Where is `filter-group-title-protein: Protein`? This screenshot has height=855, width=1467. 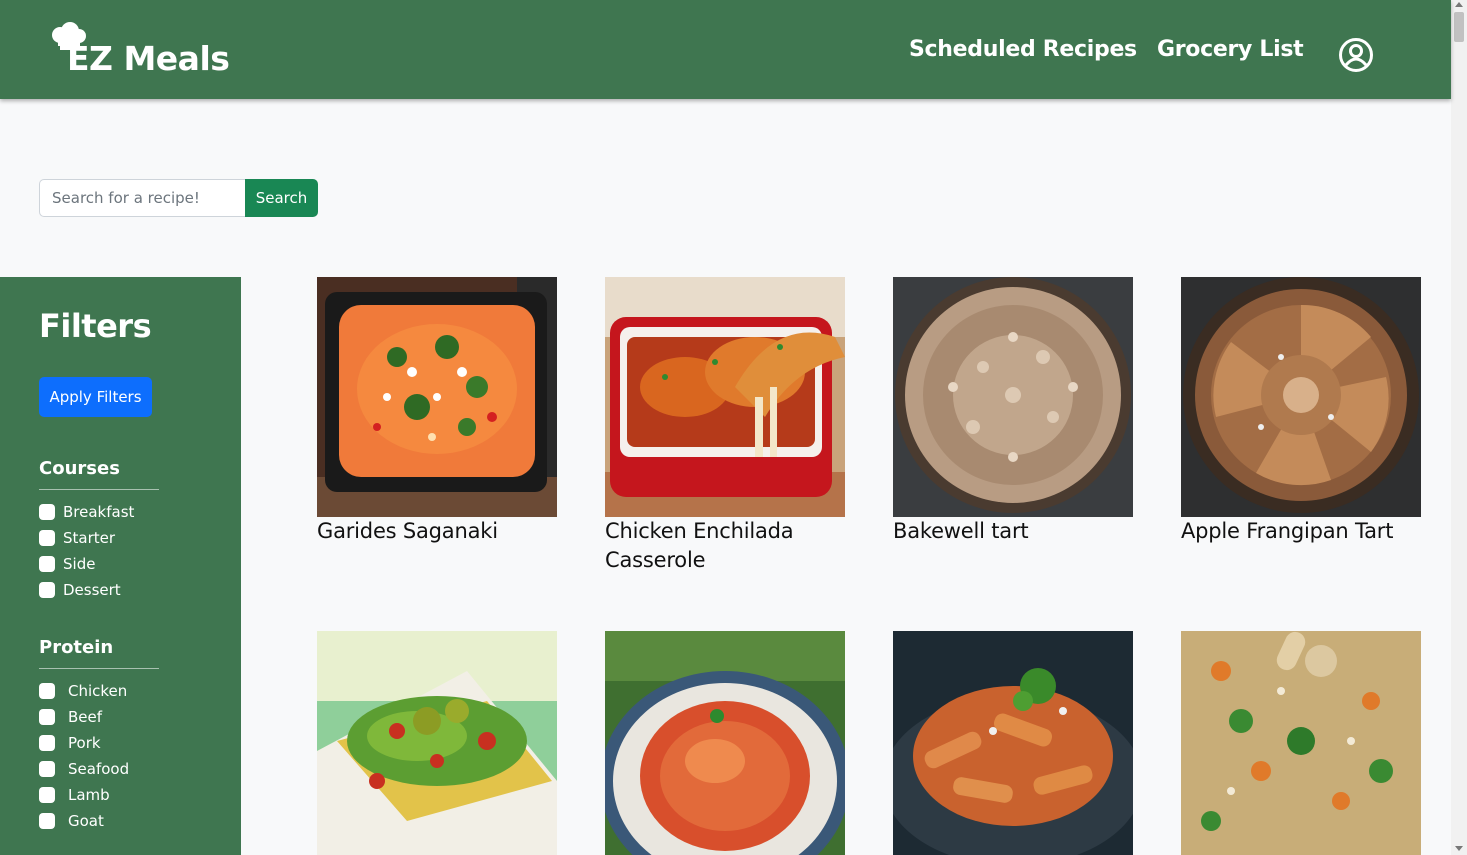
filter-group-title-protein: Protein is located at coordinates (76, 647).